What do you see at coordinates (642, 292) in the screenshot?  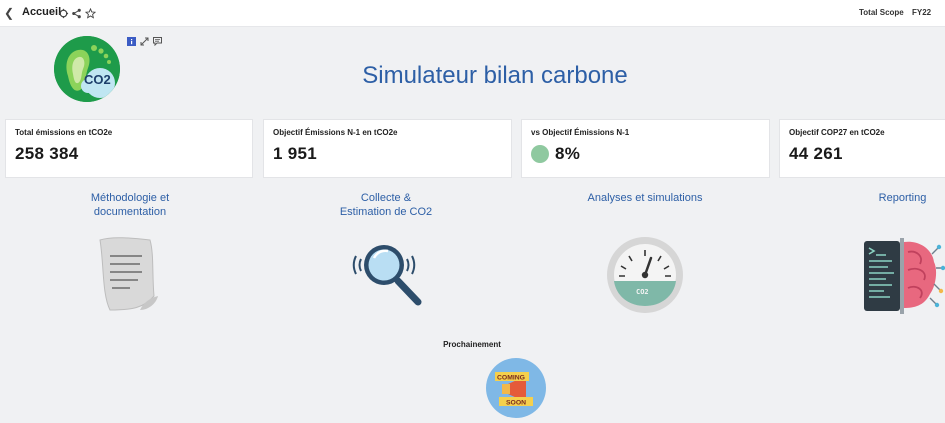 I see `gauge-text: CO2` at bounding box center [642, 292].